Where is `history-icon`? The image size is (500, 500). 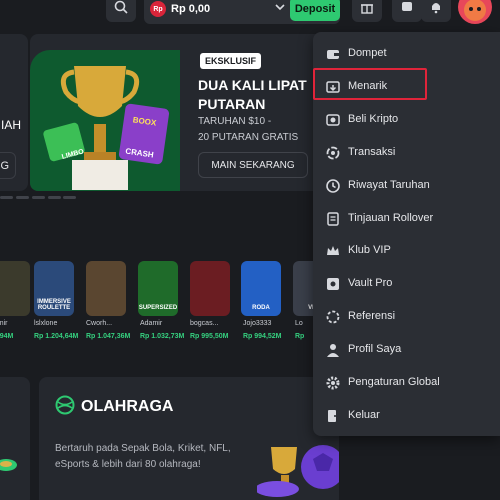 history-icon is located at coordinates (333, 186).